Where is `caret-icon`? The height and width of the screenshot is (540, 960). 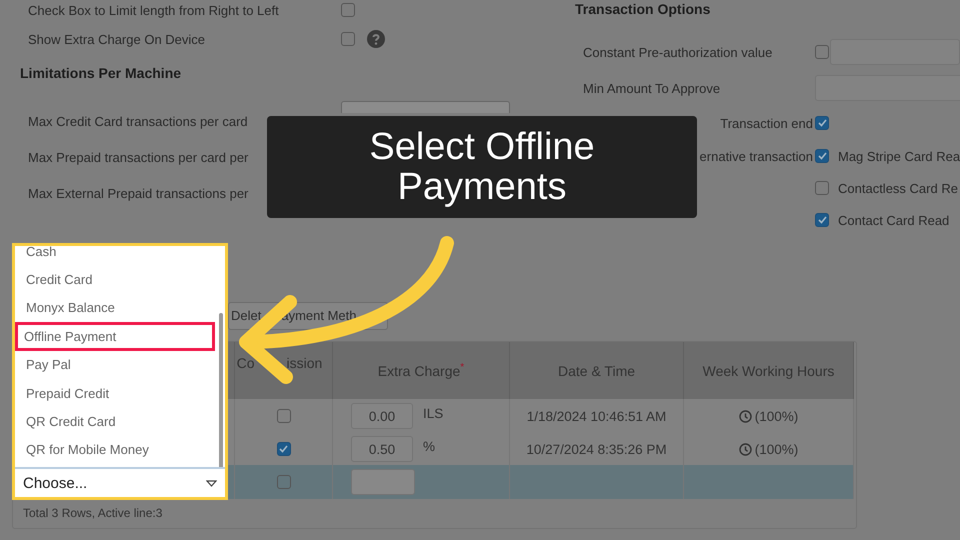
caret-icon is located at coordinates (211, 483).